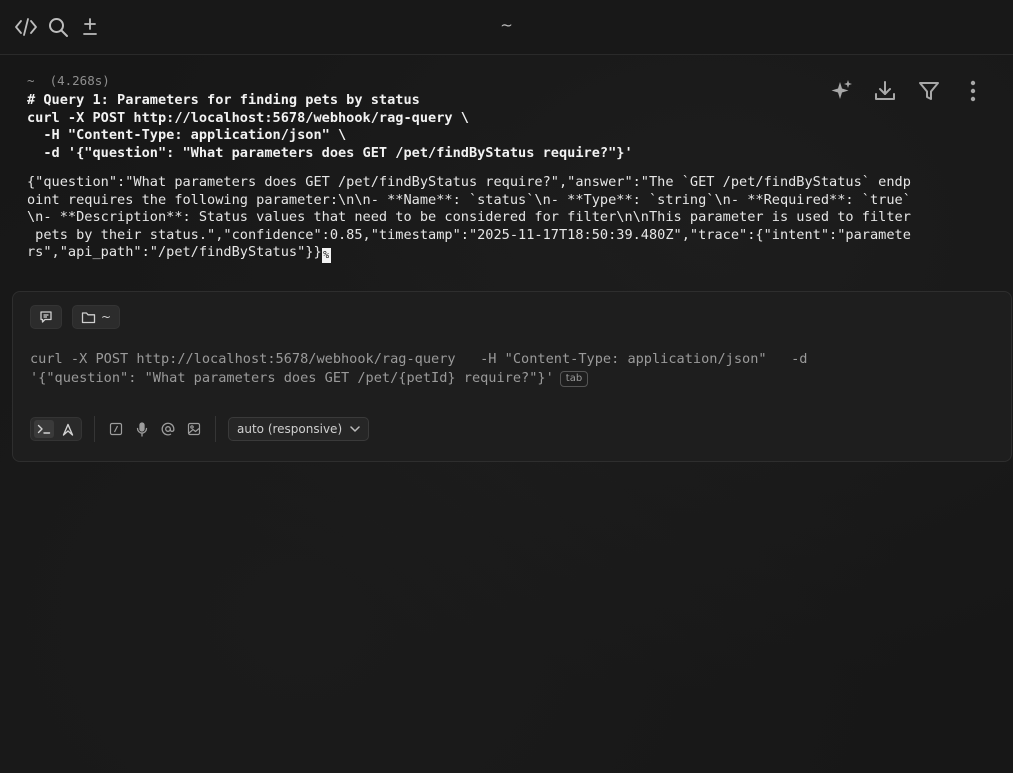 This screenshot has width=1013, height=773. What do you see at coordinates (841, 91) in the screenshot?
I see `sparkle-icon` at bounding box center [841, 91].